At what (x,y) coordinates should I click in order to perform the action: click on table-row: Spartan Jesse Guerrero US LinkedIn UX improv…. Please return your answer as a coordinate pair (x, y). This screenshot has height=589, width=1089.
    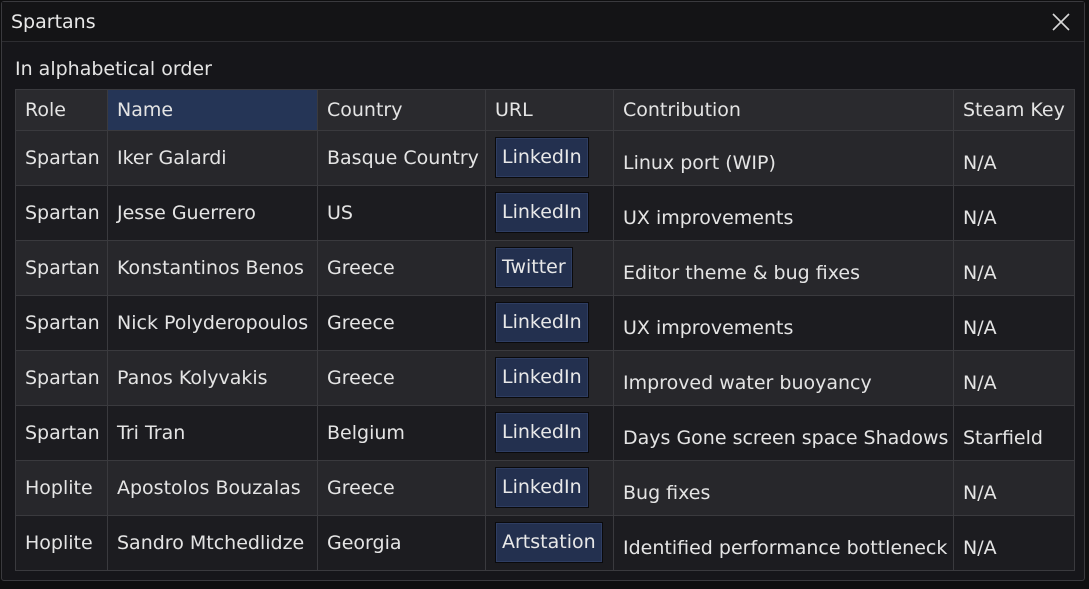
    Looking at the image, I should click on (545, 213).